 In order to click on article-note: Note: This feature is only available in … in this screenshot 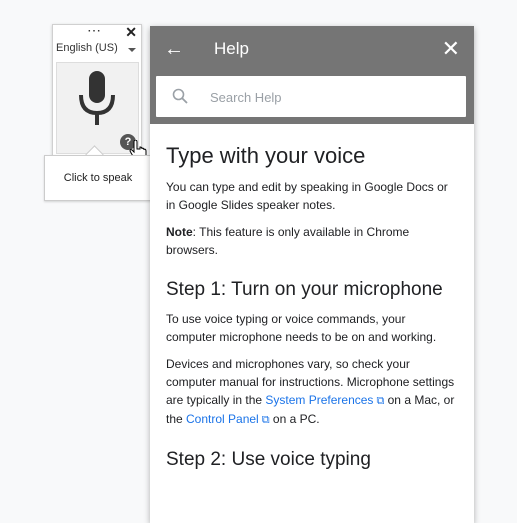, I will do `click(312, 241)`.